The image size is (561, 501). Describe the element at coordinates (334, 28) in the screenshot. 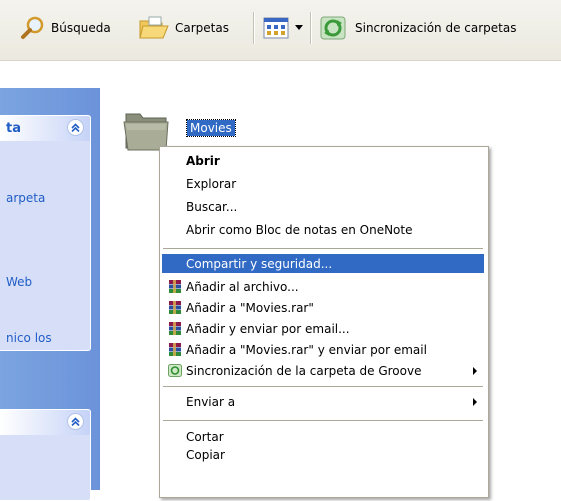

I see `sync-icon` at that location.